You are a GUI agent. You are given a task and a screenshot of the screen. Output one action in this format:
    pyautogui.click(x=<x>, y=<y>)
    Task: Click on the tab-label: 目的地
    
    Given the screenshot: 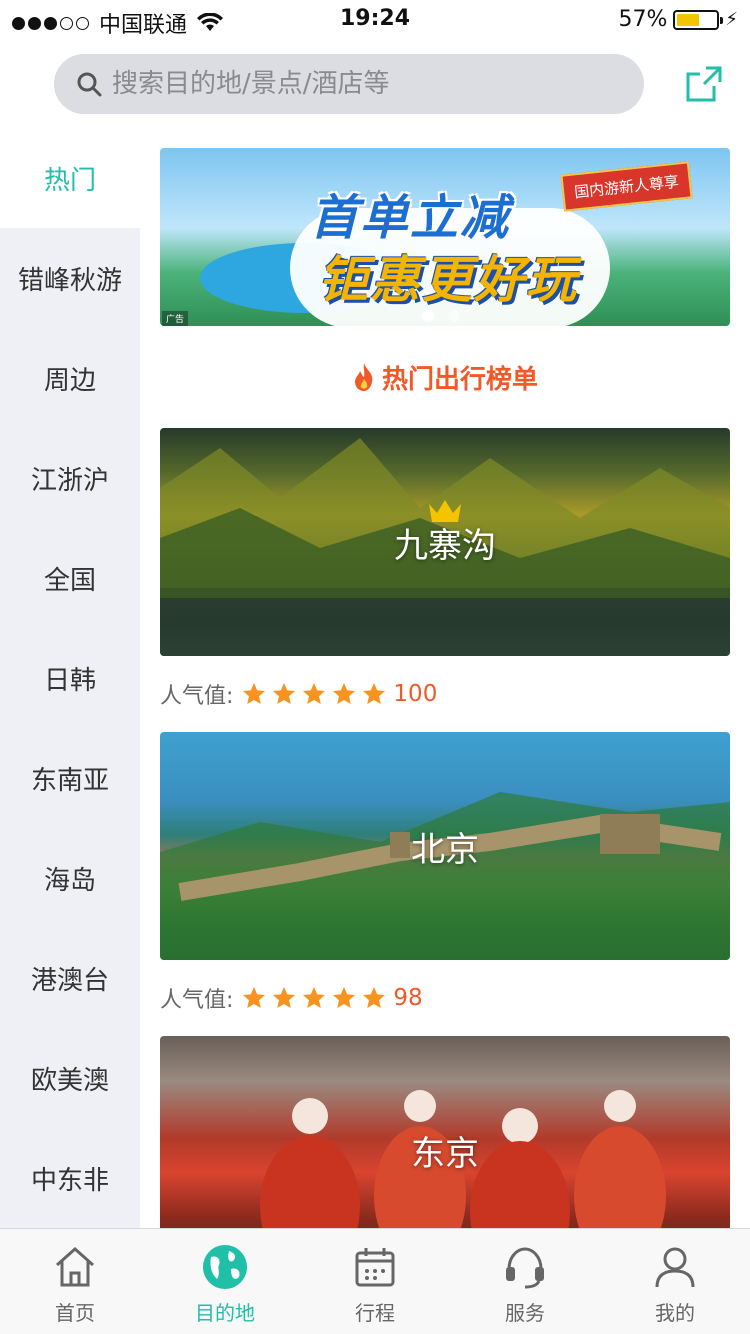 What is the action you would take?
    pyautogui.click(x=225, y=1313)
    